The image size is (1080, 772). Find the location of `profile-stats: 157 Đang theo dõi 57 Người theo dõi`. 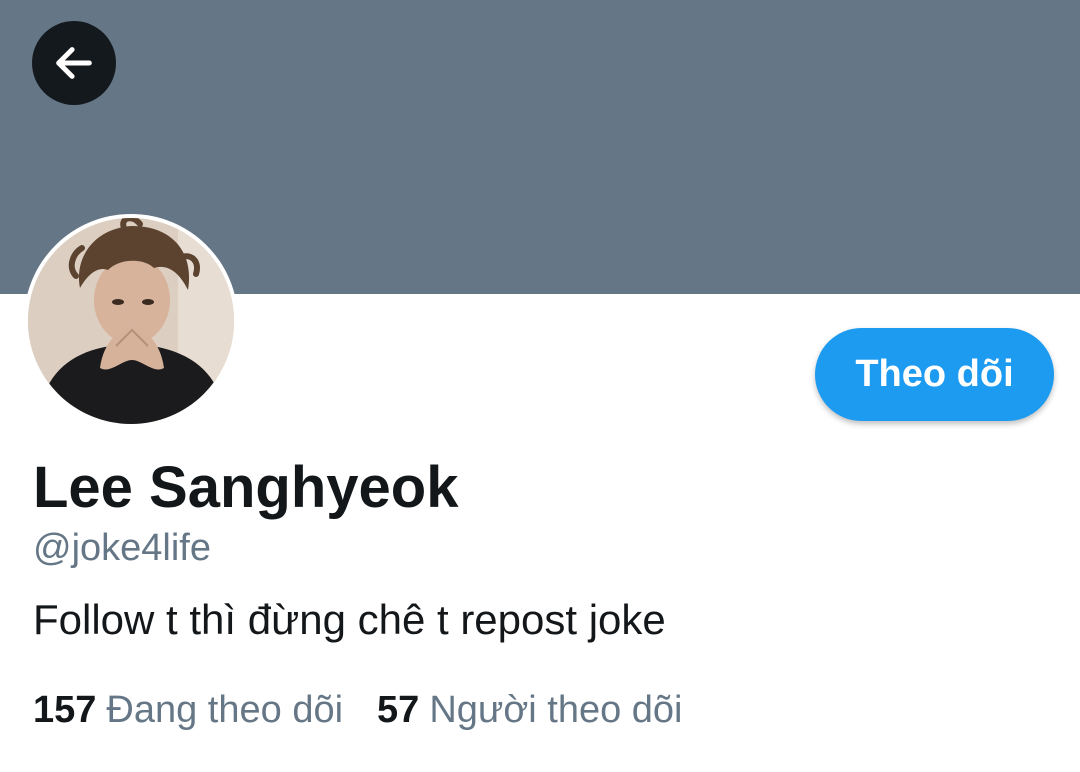

profile-stats: 157 Đang theo dõi 57 Người theo dõi is located at coordinates (358, 710).